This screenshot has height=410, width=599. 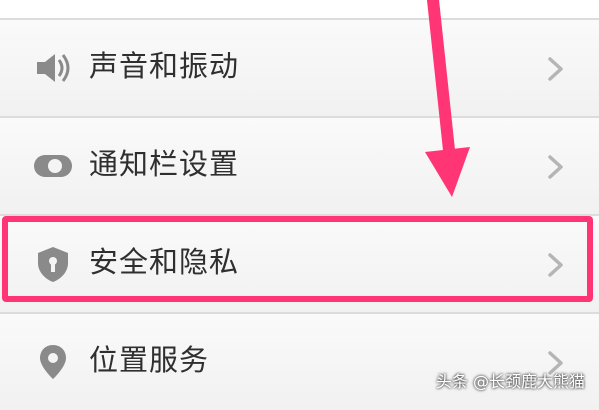 I want to click on toggle-icon, so click(x=53, y=166).